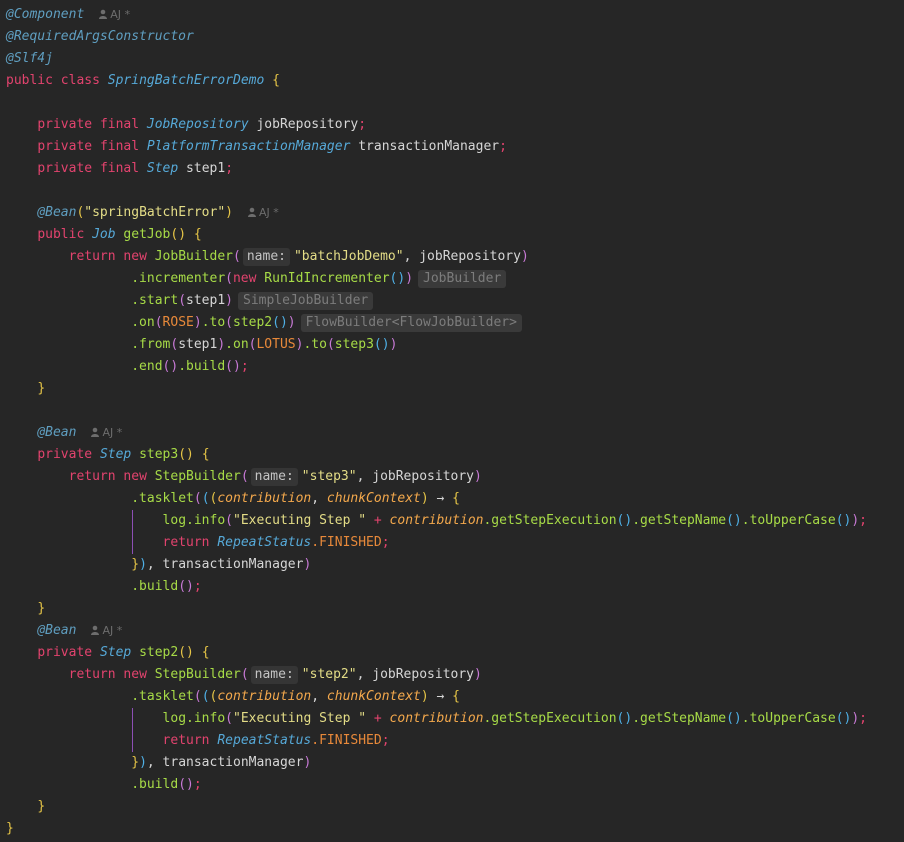  What do you see at coordinates (190, 301) in the screenshot?
I see `code-line: .start(step1) SimpleJobBuilder` at bounding box center [190, 301].